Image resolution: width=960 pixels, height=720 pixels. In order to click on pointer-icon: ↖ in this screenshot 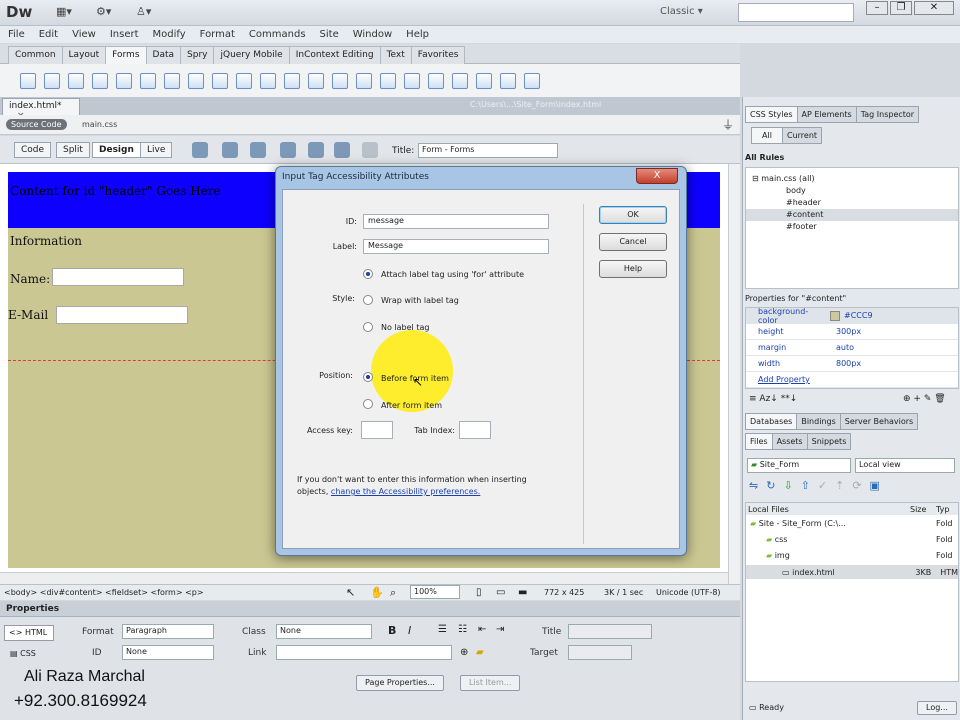, I will do `click(350, 592)`.